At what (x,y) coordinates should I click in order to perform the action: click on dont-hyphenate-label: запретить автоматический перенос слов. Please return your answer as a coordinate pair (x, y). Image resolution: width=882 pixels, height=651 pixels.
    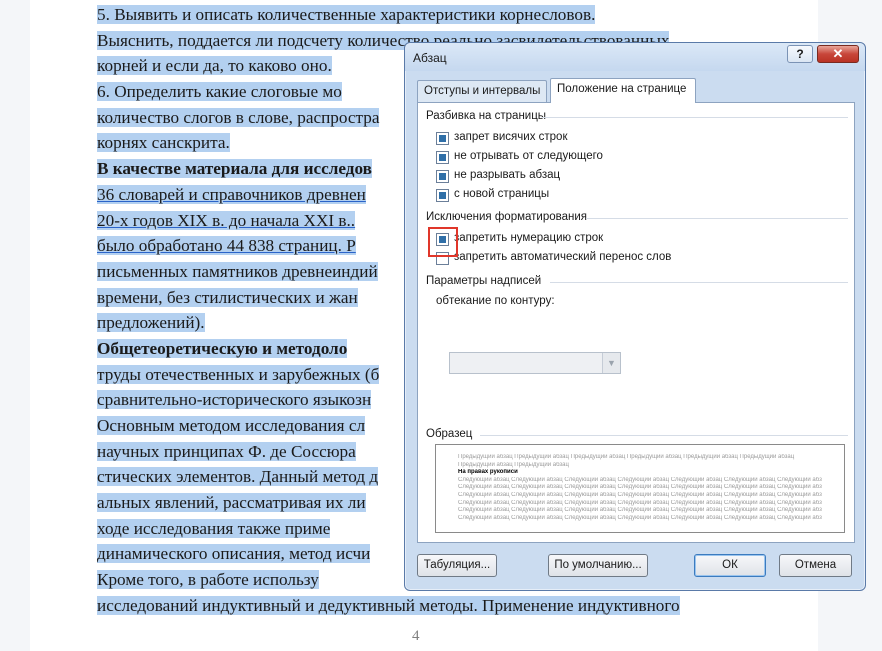
    Looking at the image, I should click on (563, 257).